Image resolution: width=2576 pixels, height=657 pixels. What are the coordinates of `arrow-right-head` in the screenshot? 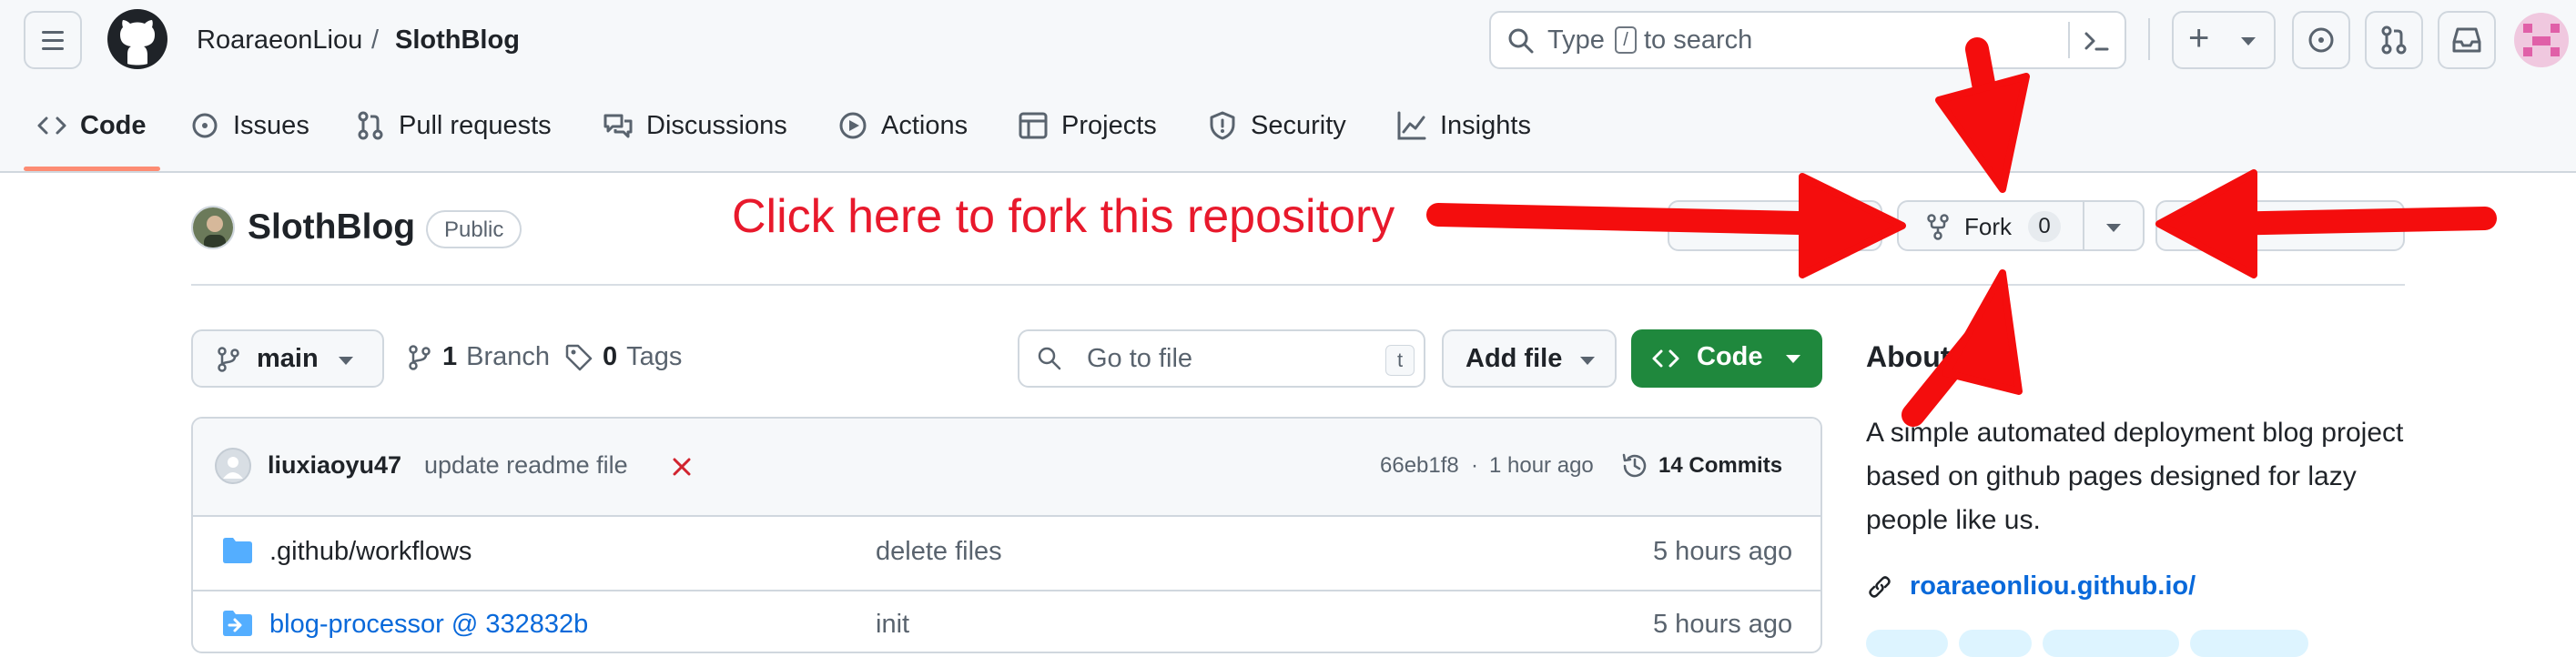 It's located at (2206, 223).